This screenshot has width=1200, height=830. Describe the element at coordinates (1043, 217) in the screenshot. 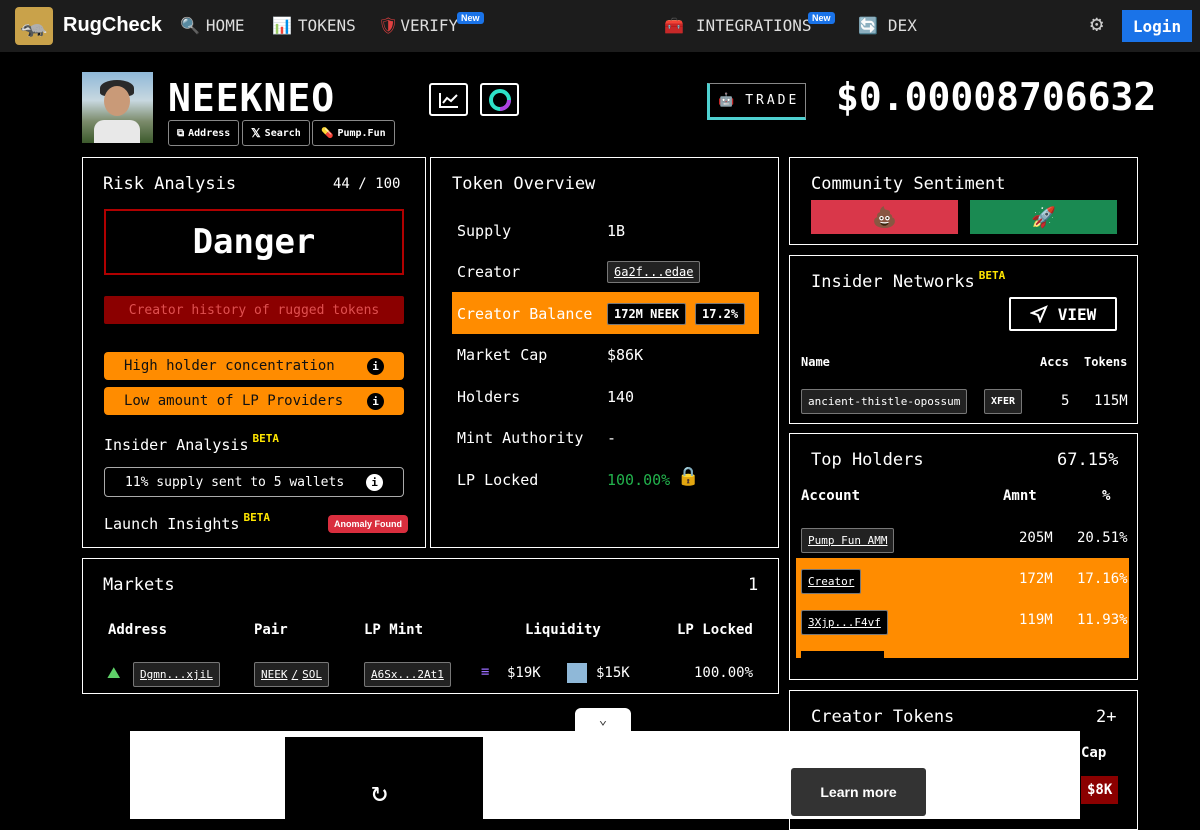

I see `vote-good-button: 🚀` at that location.